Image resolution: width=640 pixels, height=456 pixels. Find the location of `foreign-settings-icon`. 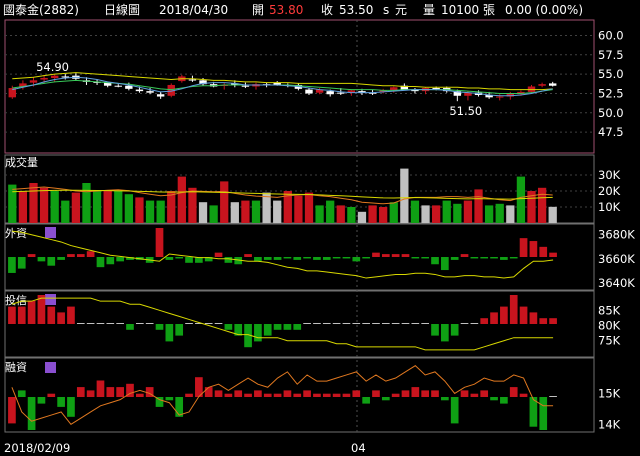

foreign-settings-icon is located at coordinates (50, 232).